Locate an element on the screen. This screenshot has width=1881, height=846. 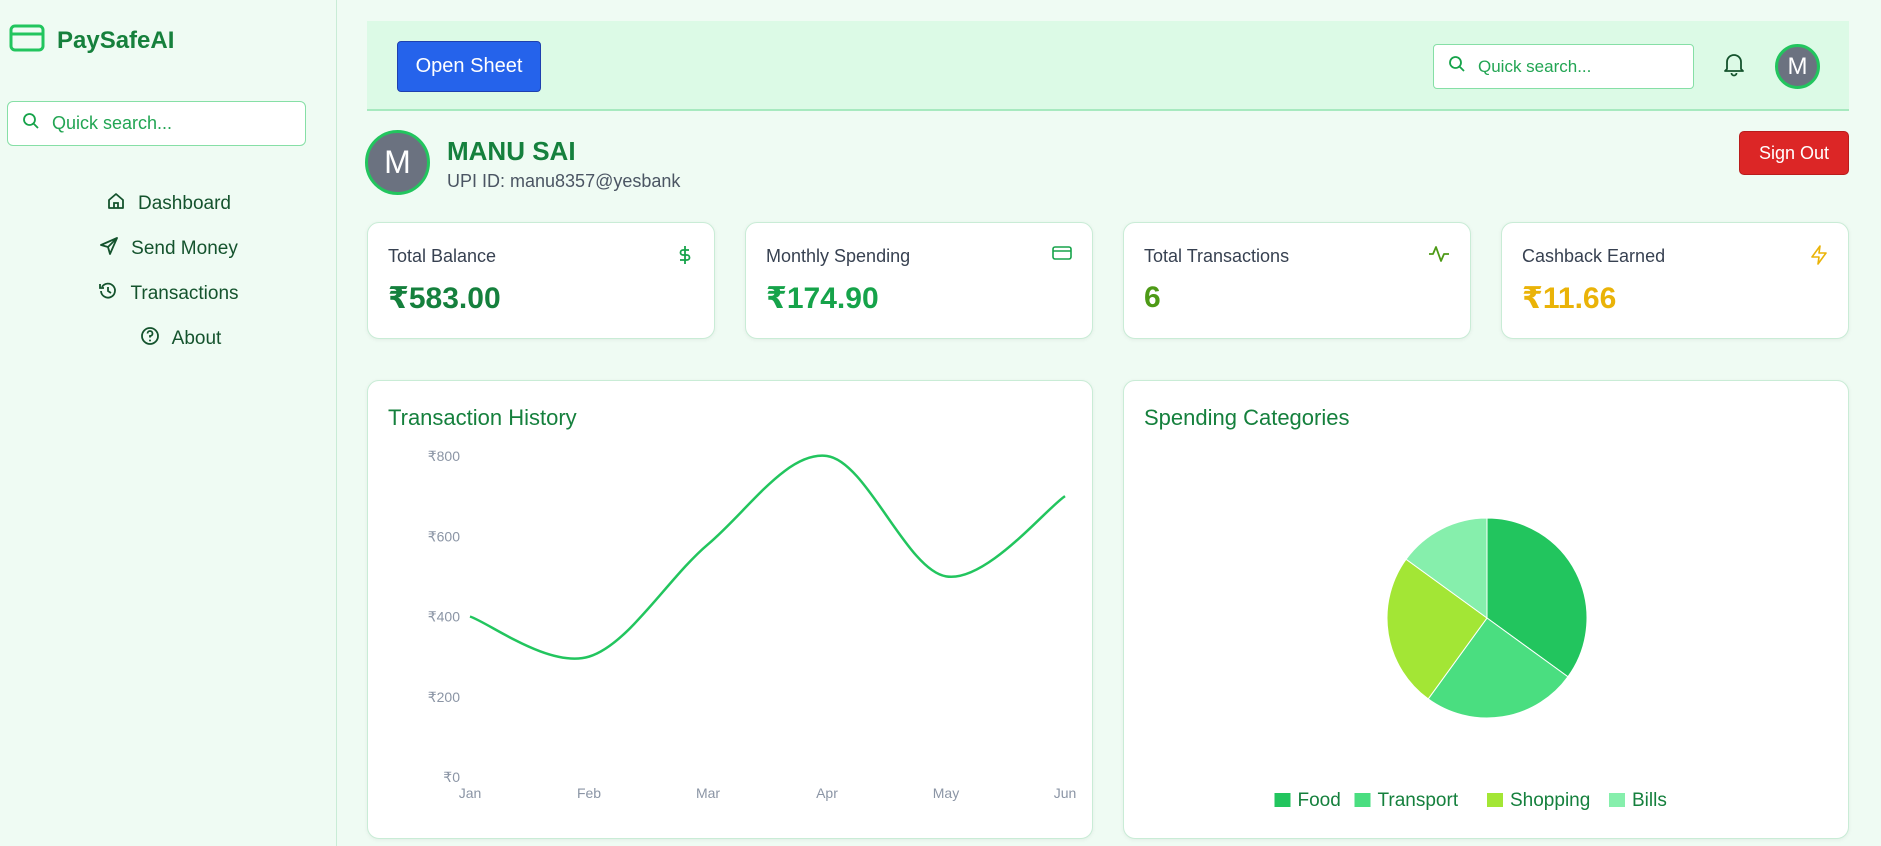
spending-categories-chart: Food Transport Shopping Bills is located at coordinates (1470, 664).